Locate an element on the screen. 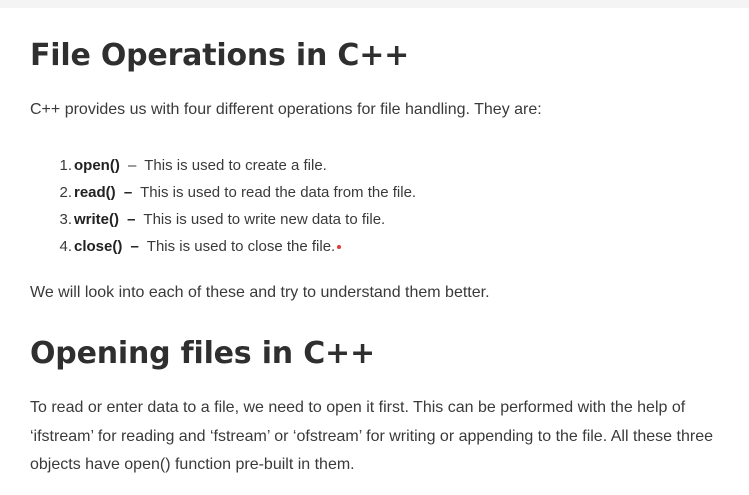 This screenshot has width=749, height=495. function-name: open() is located at coordinates (97, 165).